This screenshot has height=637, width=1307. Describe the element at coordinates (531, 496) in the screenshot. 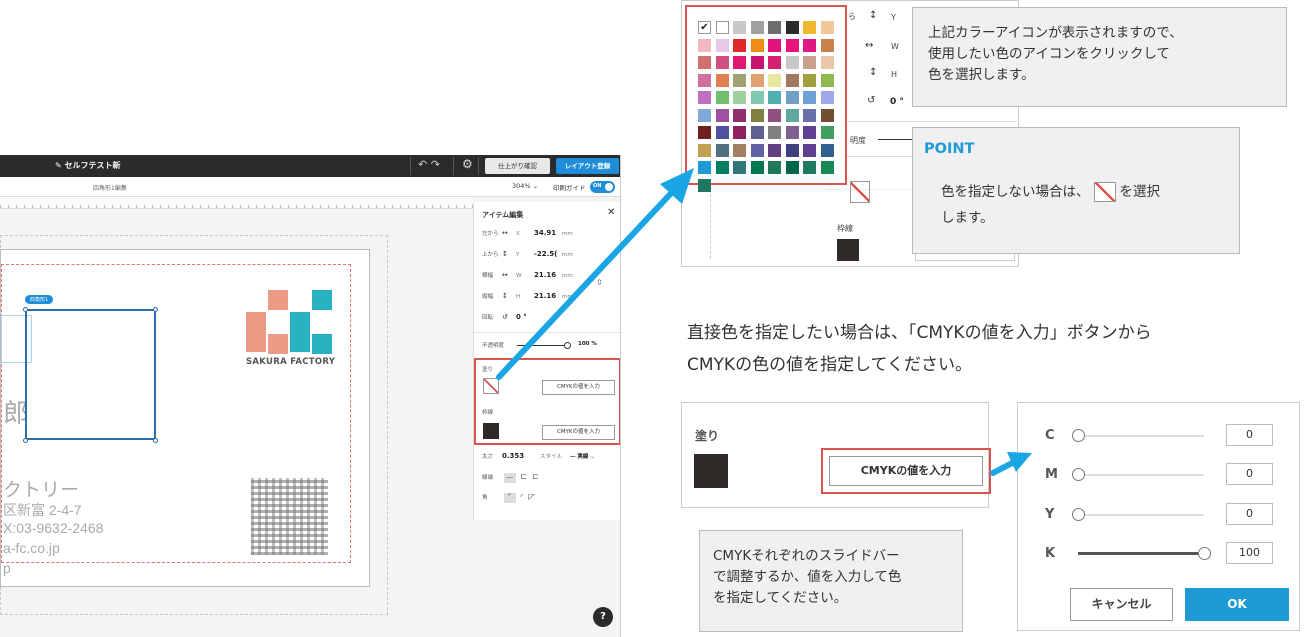

I see `corner-bevel-icon: ◸` at that location.